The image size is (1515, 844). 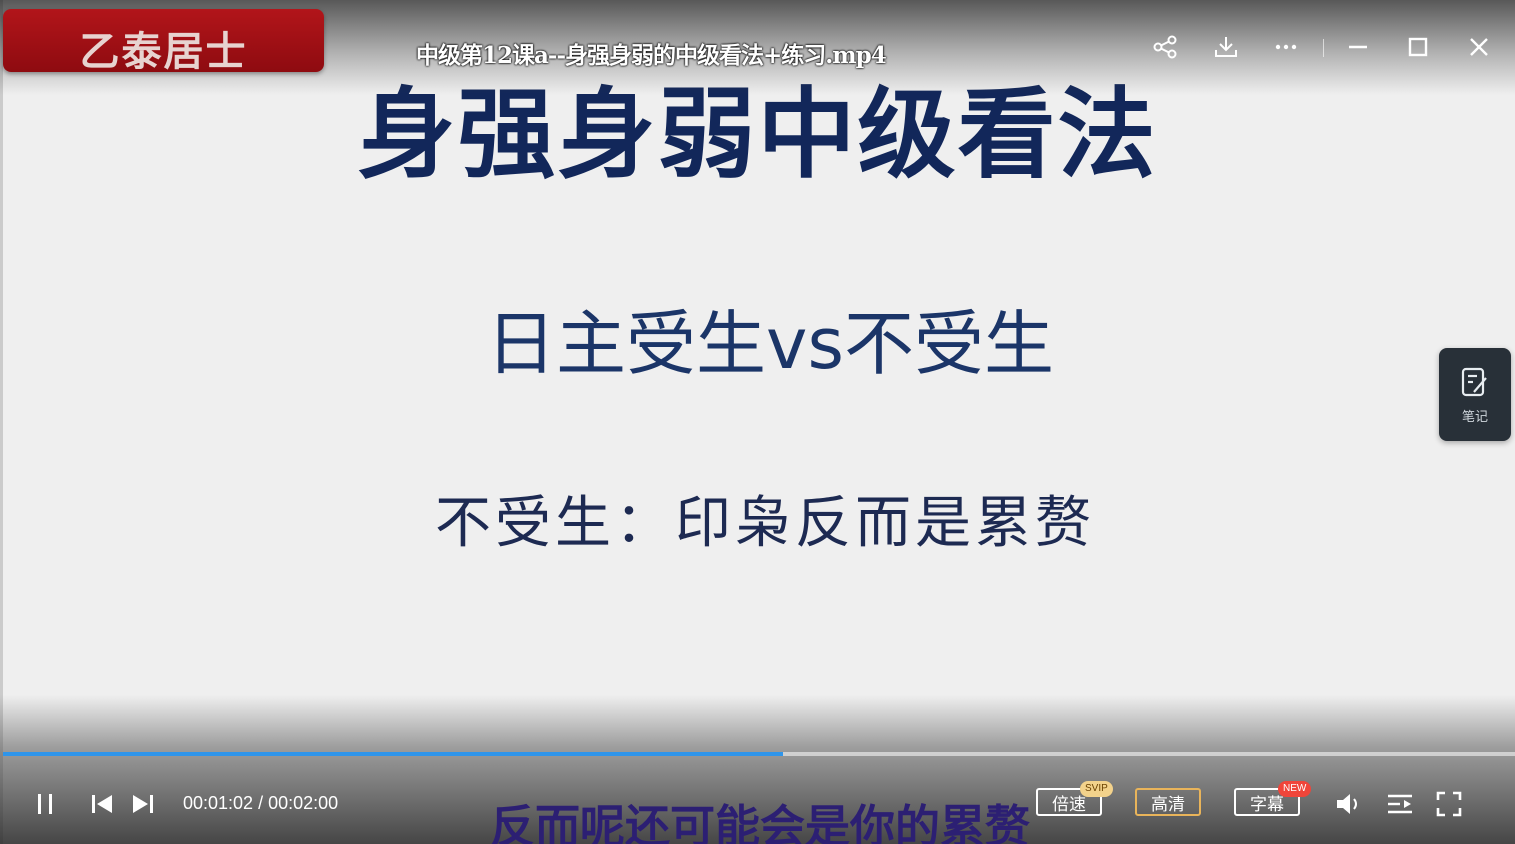 I want to click on skip-next-icon, so click(x=143, y=804).